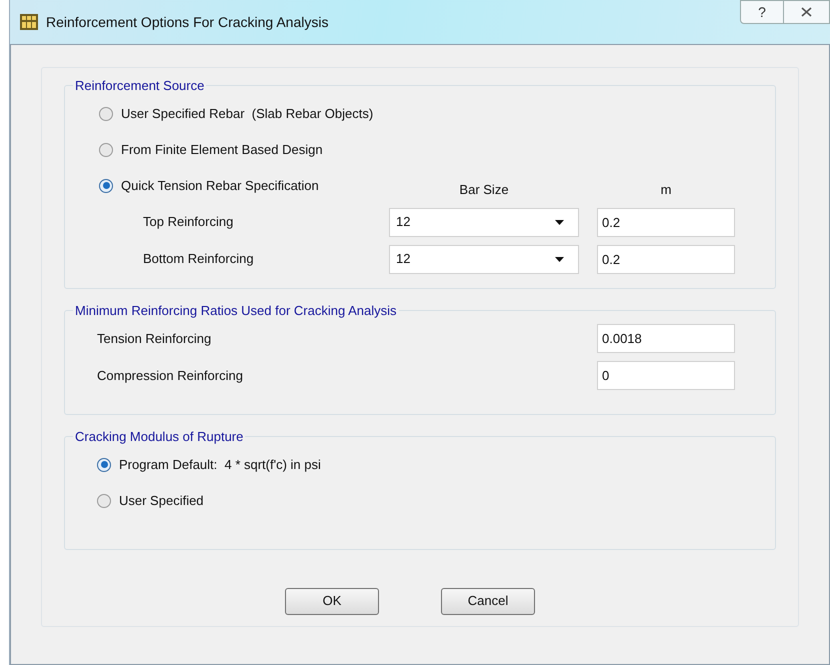 This screenshot has width=830, height=665. What do you see at coordinates (220, 465) in the screenshot?
I see `radio-label: Program Default: 4 * sqrt(f'c) in psi` at bounding box center [220, 465].